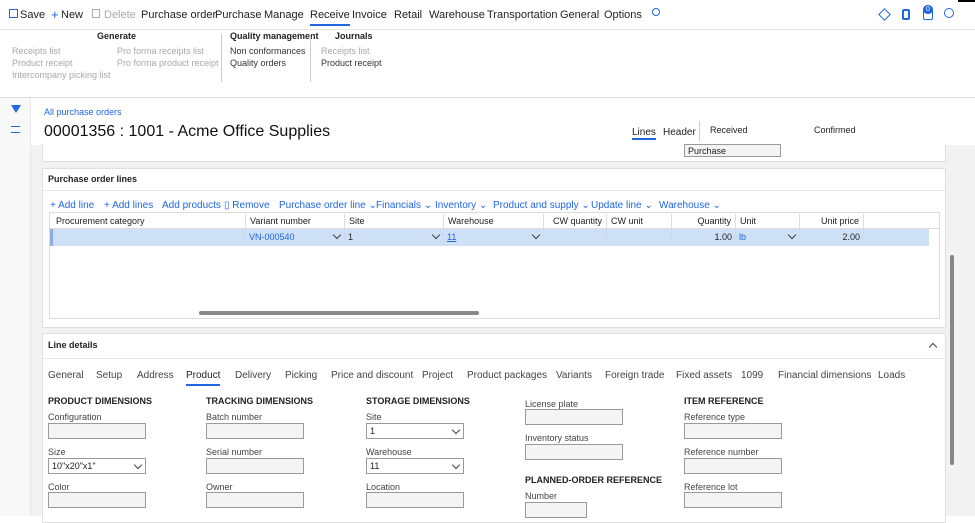 Image resolution: width=975 pixels, height=523 pixels. Describe the element at coordinates (97, 500) in the screenshot. I see `color-field` at that location.